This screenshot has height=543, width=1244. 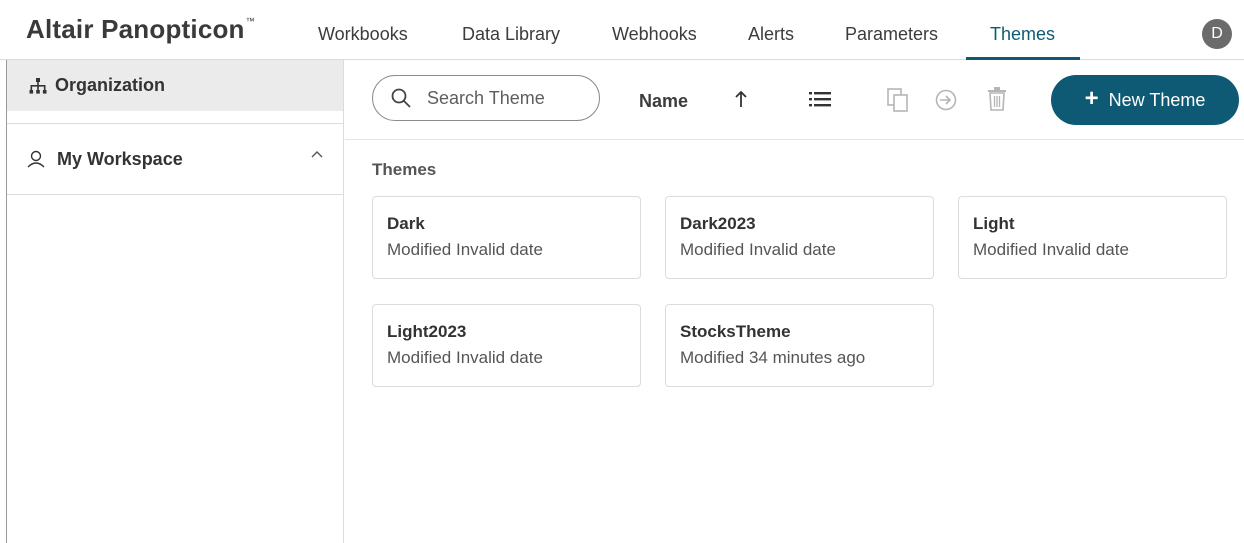 What do you see at coordinates (741, 99) in the screenshot?
I see `sort-ascending-icon` at bounding box center [741, 99].